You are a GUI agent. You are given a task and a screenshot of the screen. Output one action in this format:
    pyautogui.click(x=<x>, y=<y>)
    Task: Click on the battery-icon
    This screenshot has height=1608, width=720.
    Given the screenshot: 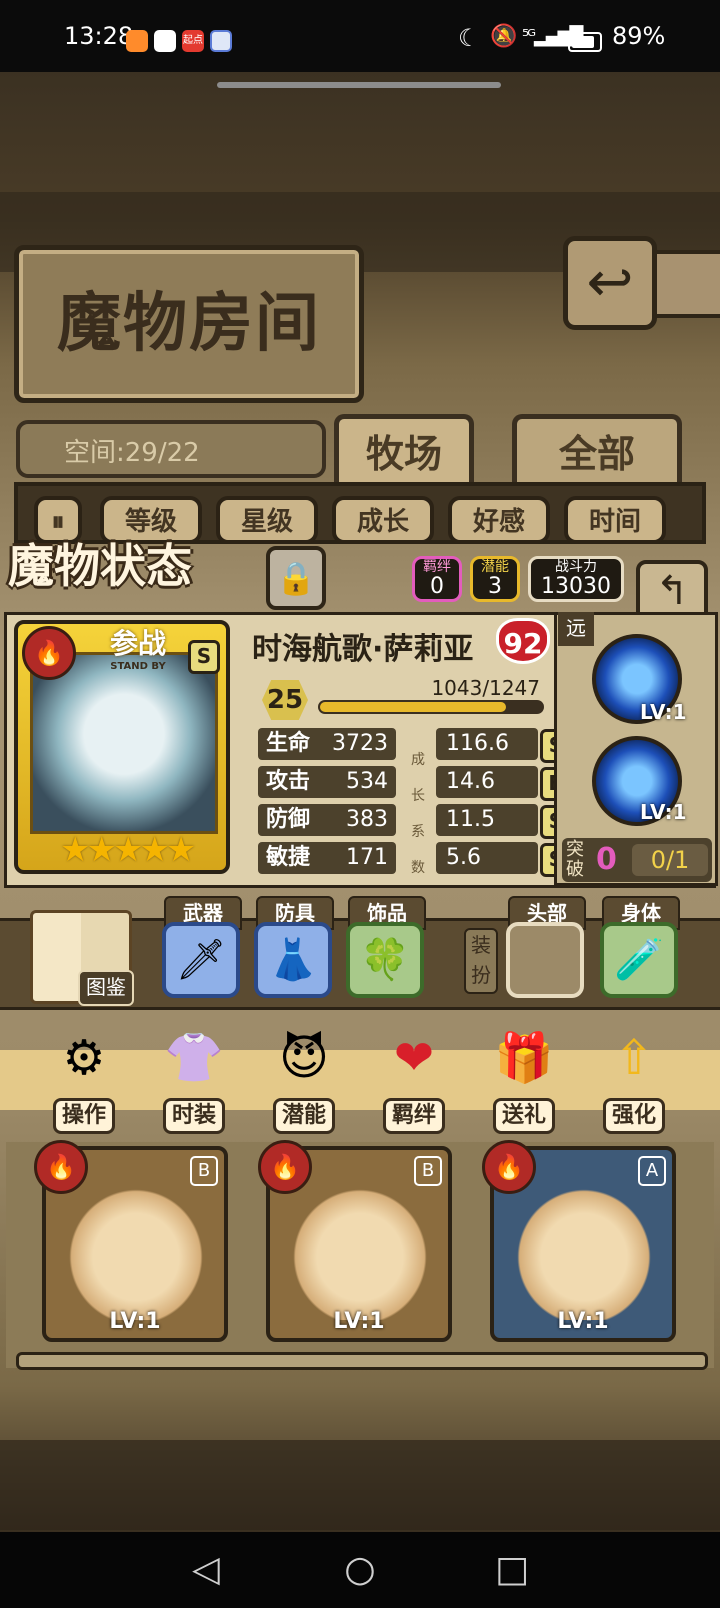 What is the action you would take?
    pyautogui.click(x=585, y=42)
    